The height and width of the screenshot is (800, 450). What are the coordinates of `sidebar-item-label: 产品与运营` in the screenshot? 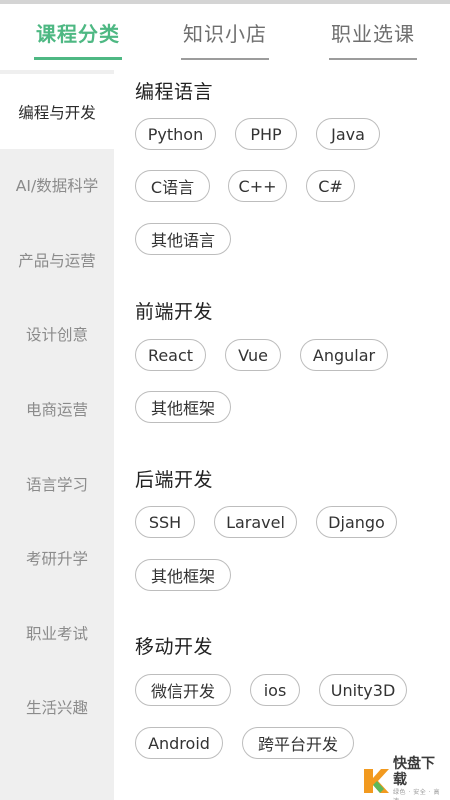 It's located at (57, 260).